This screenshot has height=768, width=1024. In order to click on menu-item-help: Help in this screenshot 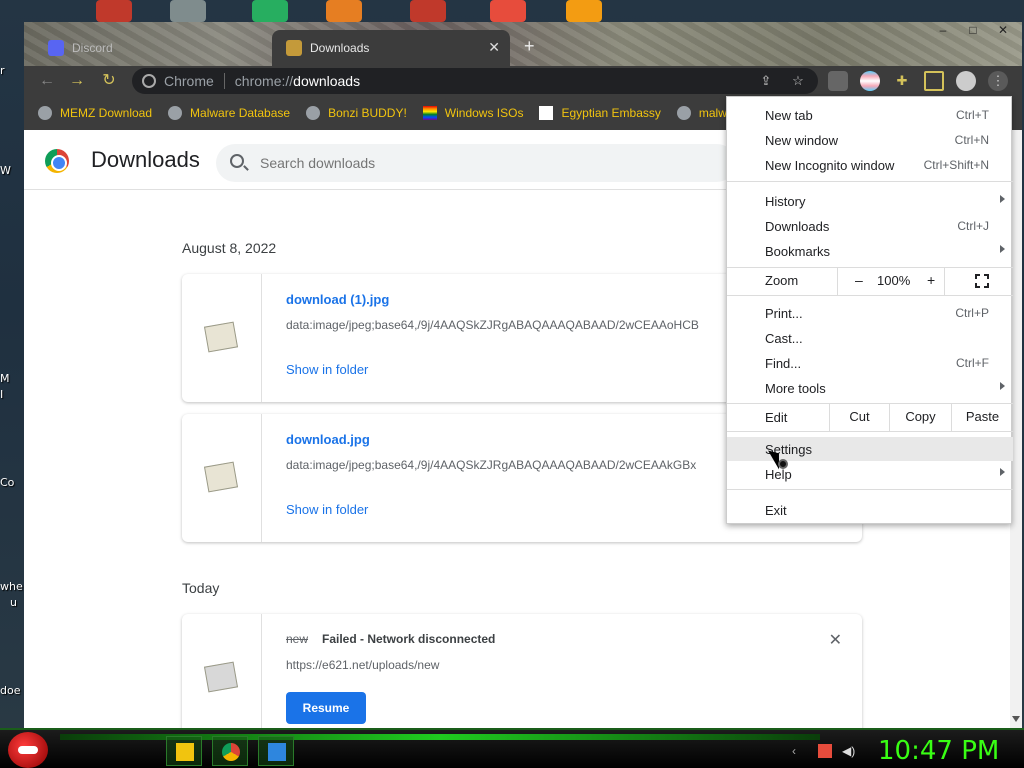, I will do `click(870, 474)`.